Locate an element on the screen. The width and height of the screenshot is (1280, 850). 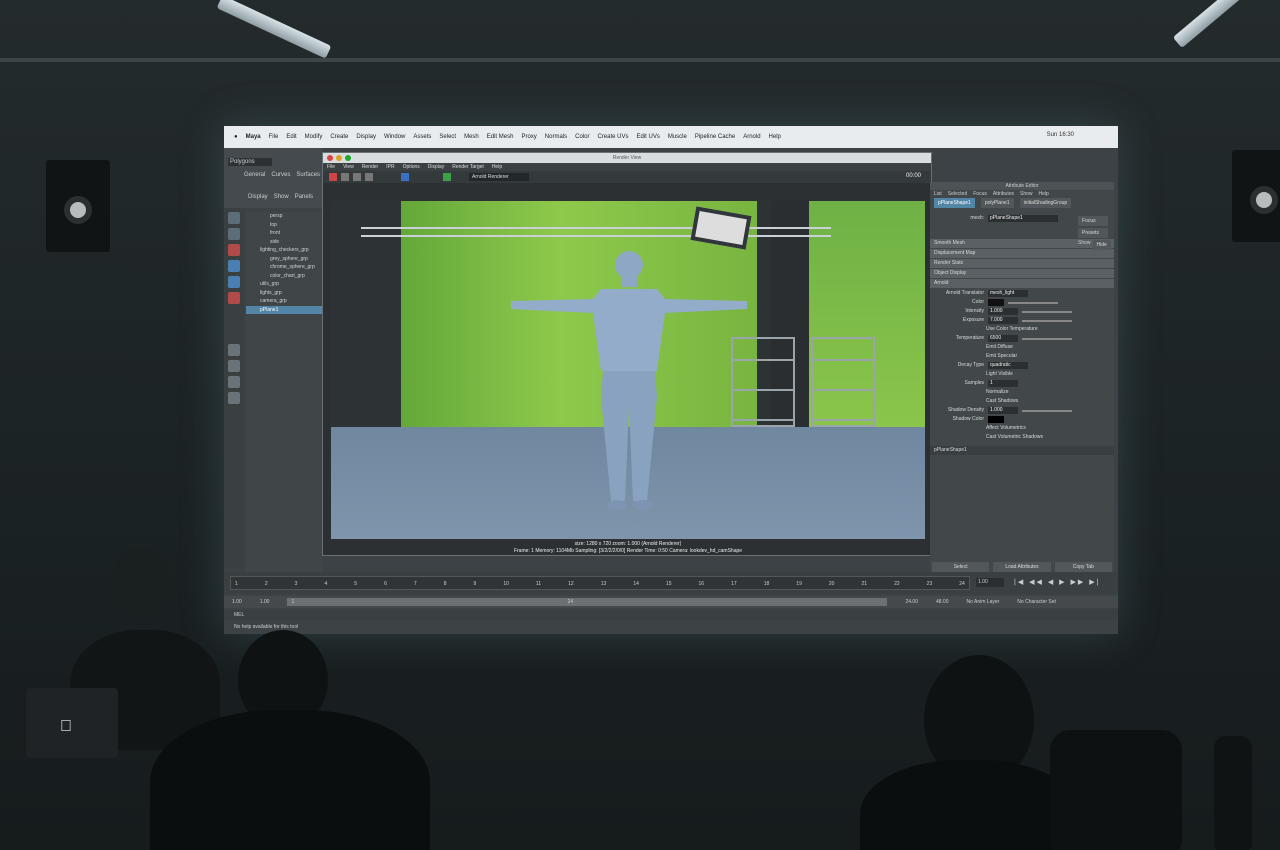
outliner-item-grey-sphere: grey_sphere_grp is located at coordinates (284, 259).